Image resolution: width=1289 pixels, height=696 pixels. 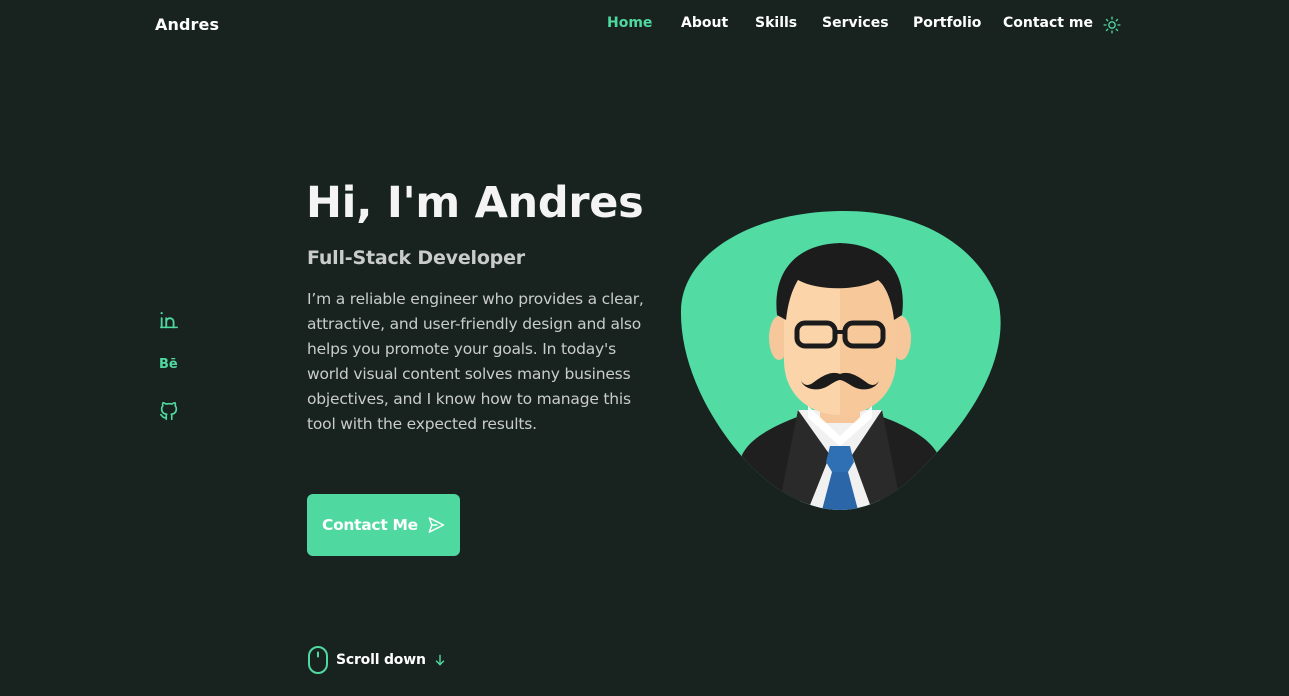 I want to click on developer-avatar-illustration, so click(x=840, y=360).